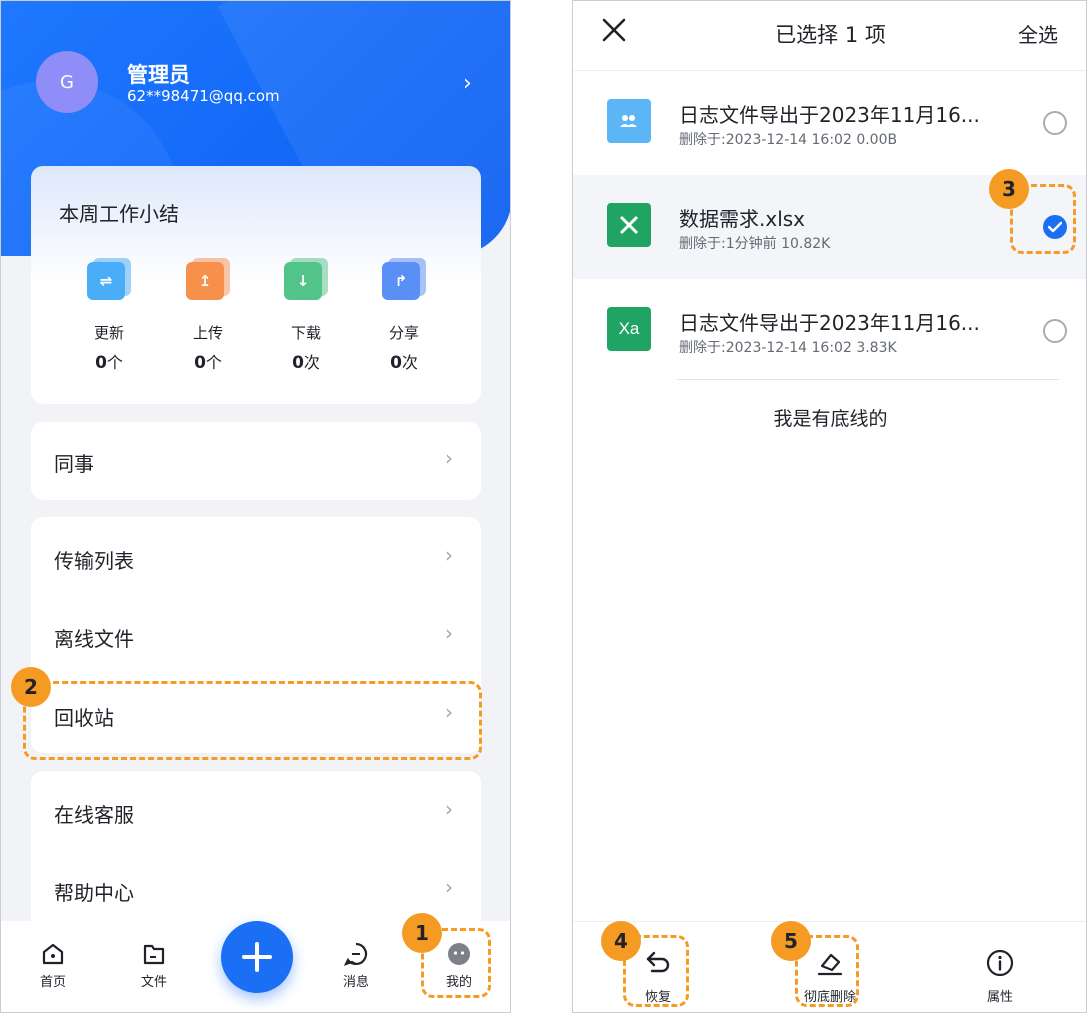 The height and width of the screenshot is (1013, 1087). Describe the element at coordinates (208, 279) in the screenshot. I see `upload-icon: ↥` at that location.